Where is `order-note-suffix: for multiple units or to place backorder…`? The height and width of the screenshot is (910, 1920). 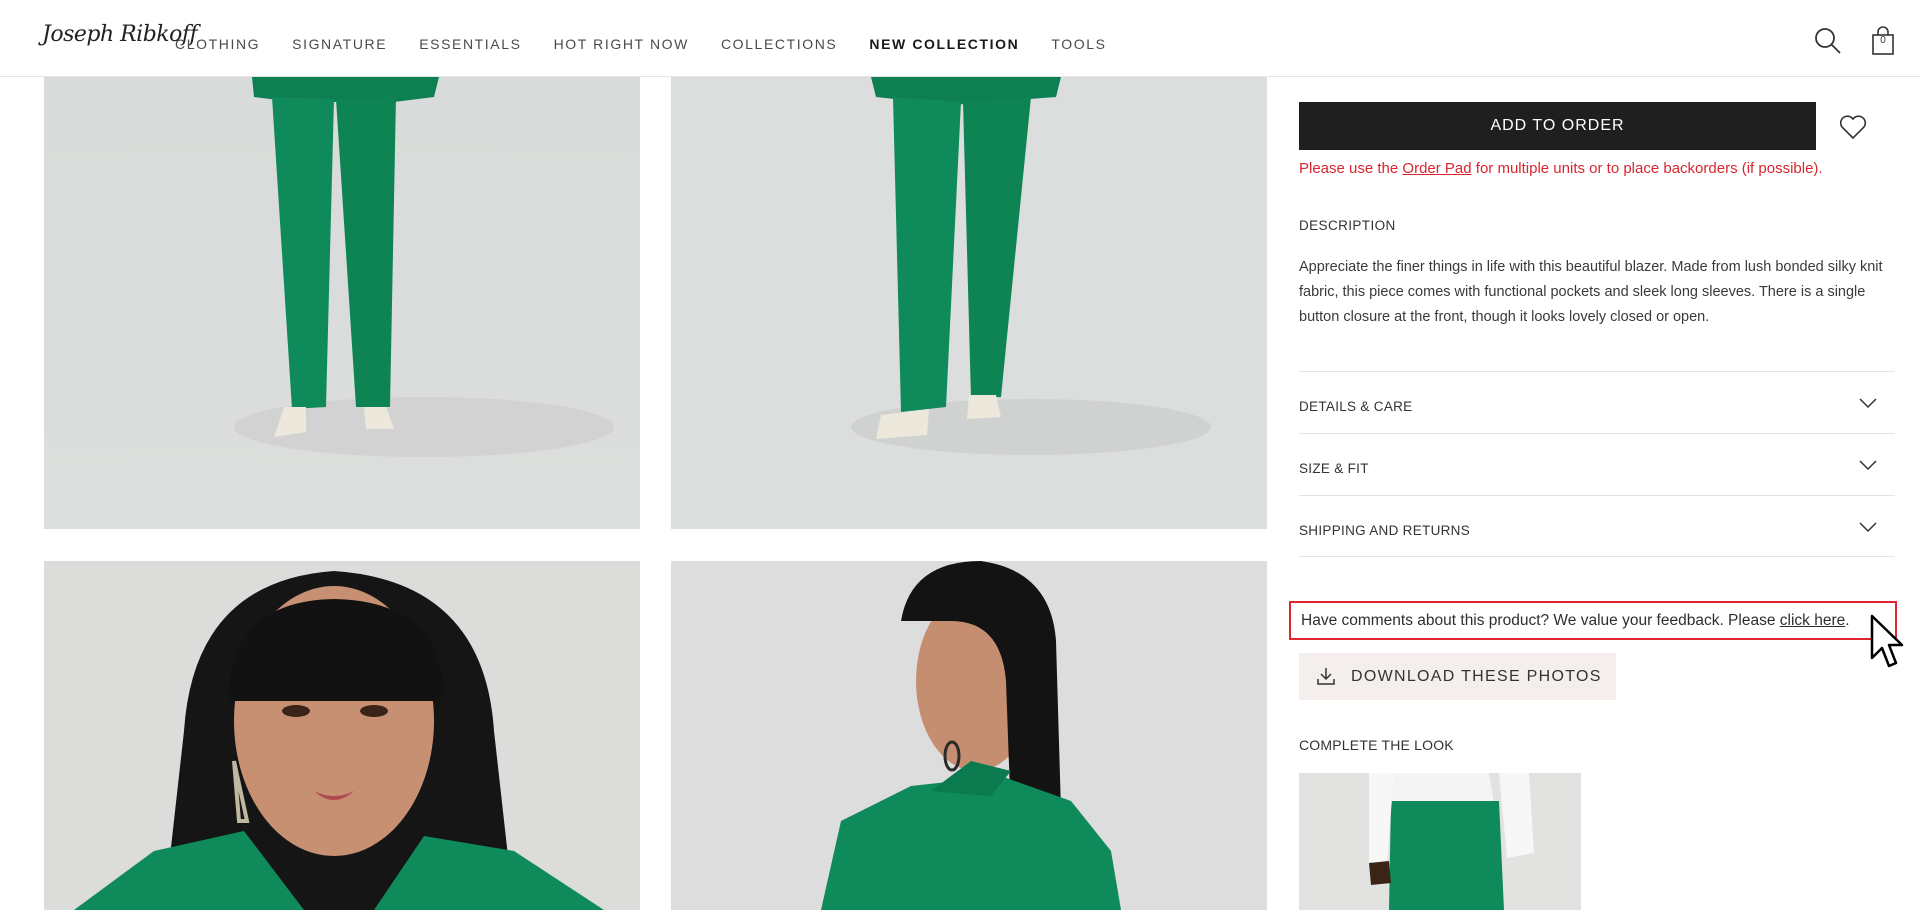
order-note-suffix: for multiple units or to place backorder… is located at coordinates (1647, 168).